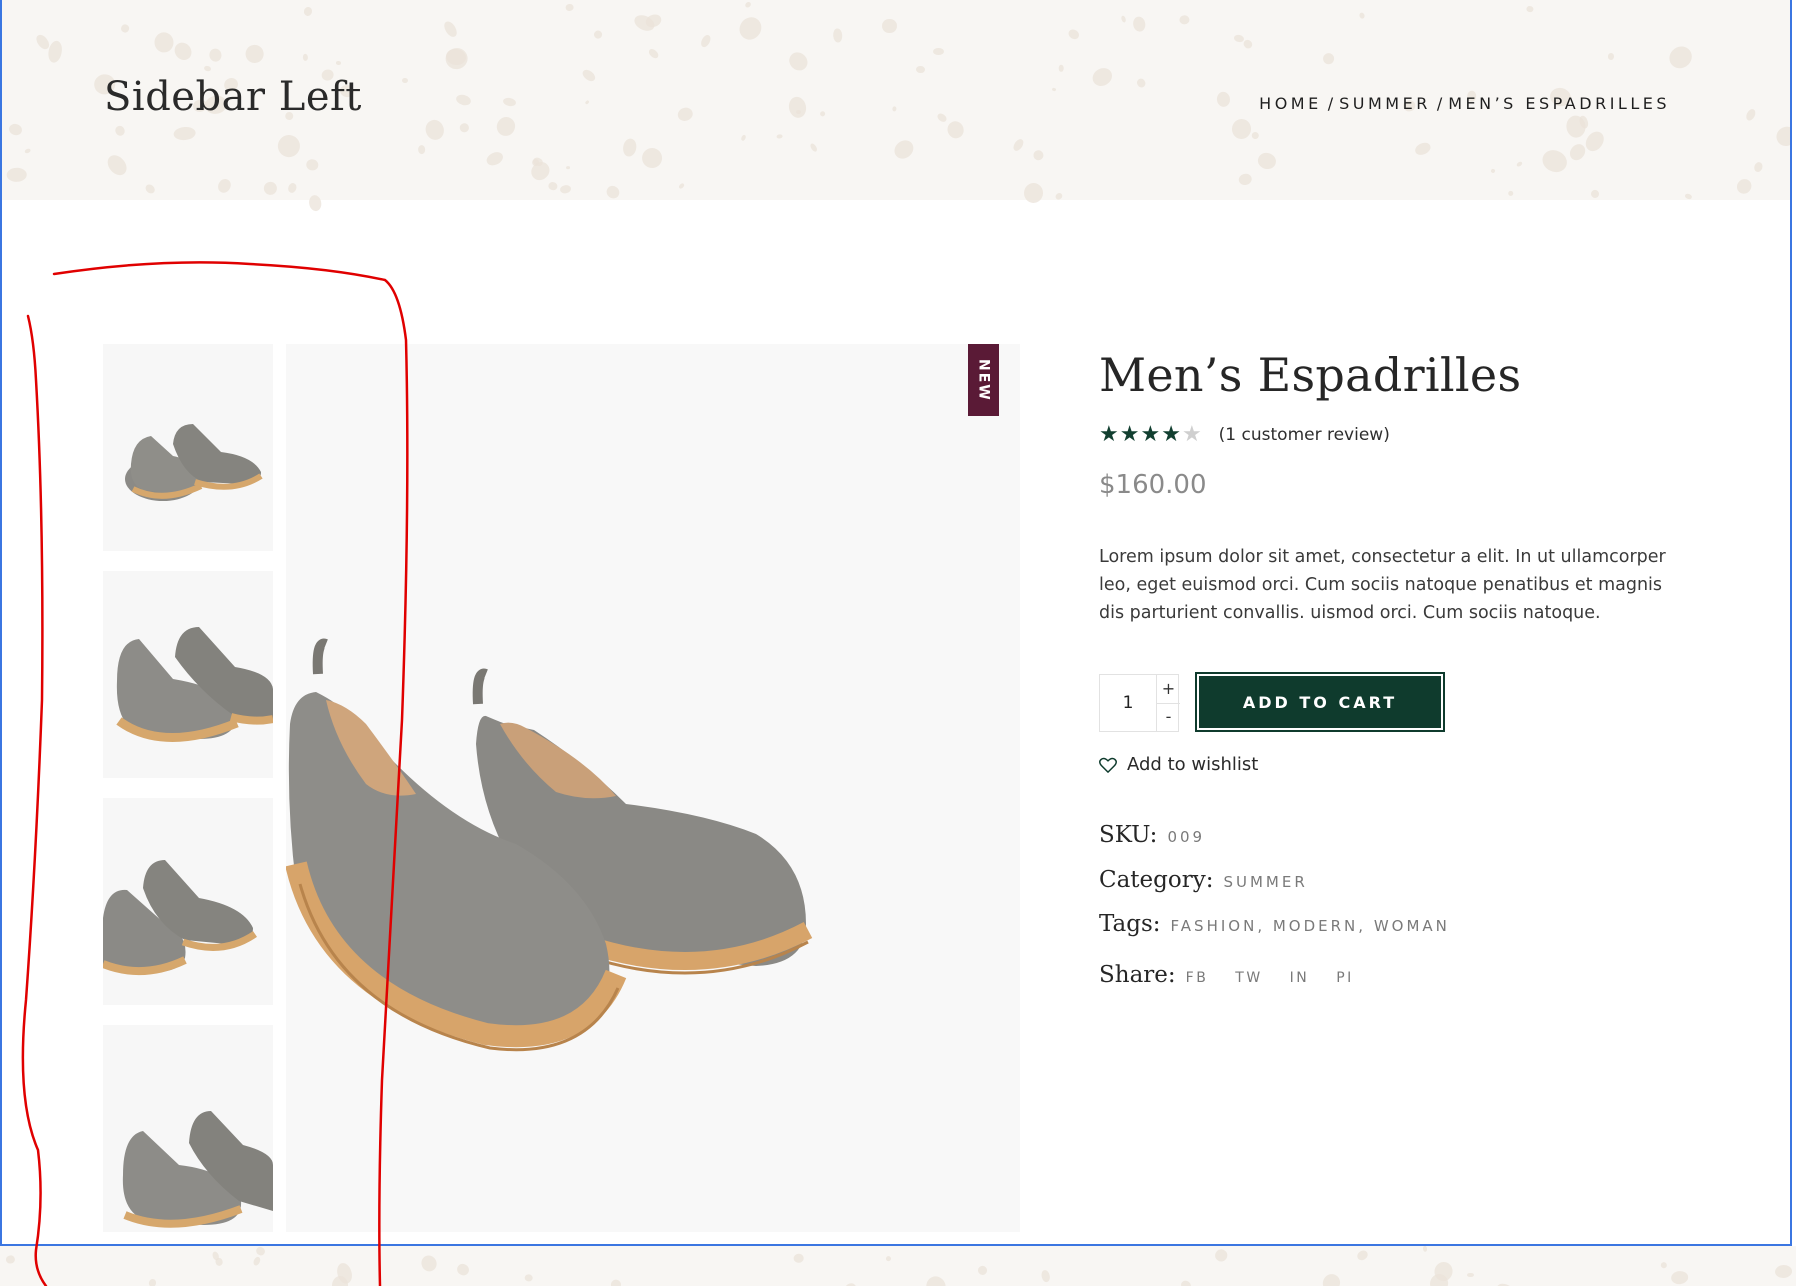 The image size is (1796, 1286). What do you see at coordinates (1197, 978) in the screenshot?
I see `share-facebook-link: FB` at bounding box center [1197, 978].